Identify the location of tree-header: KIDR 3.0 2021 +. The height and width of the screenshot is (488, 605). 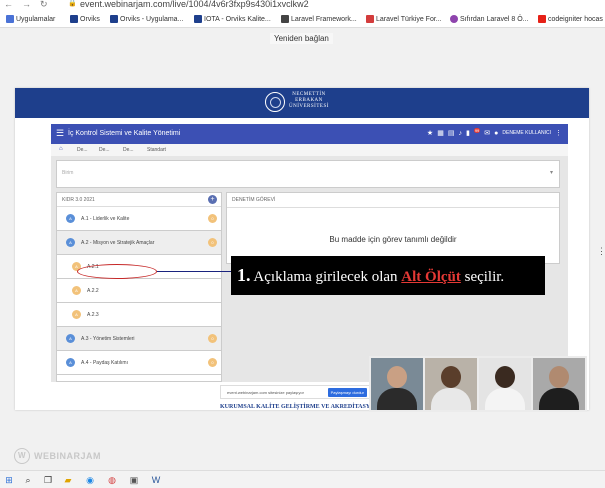
(139, 200).